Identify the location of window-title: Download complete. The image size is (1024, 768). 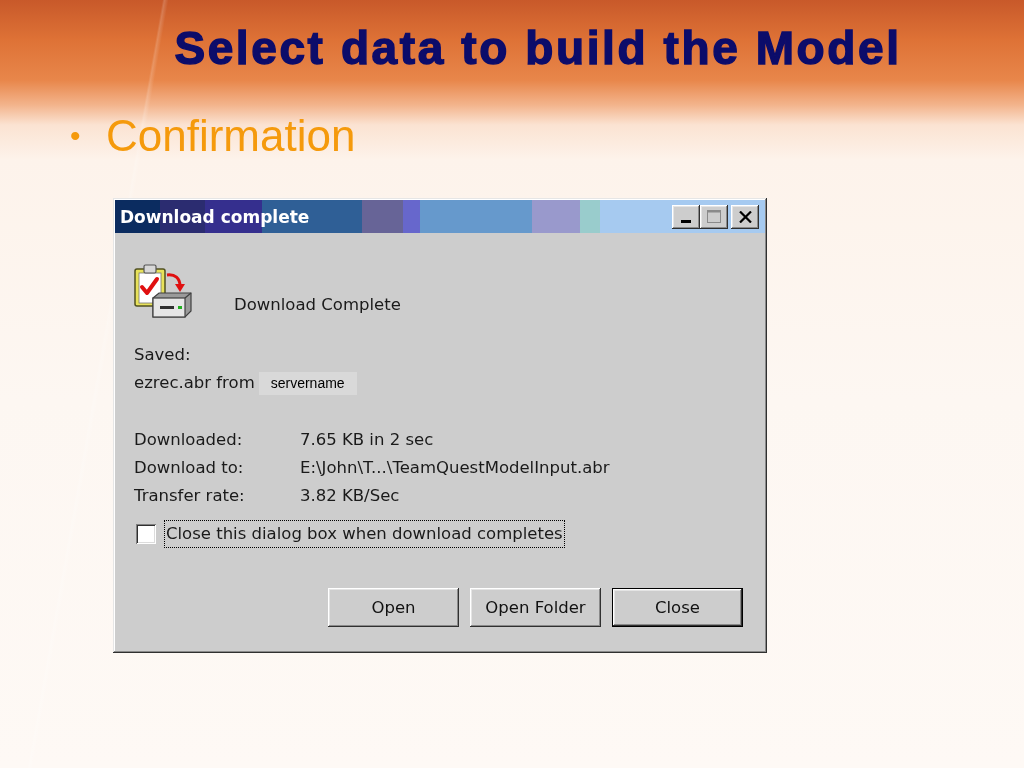
(215, 217).